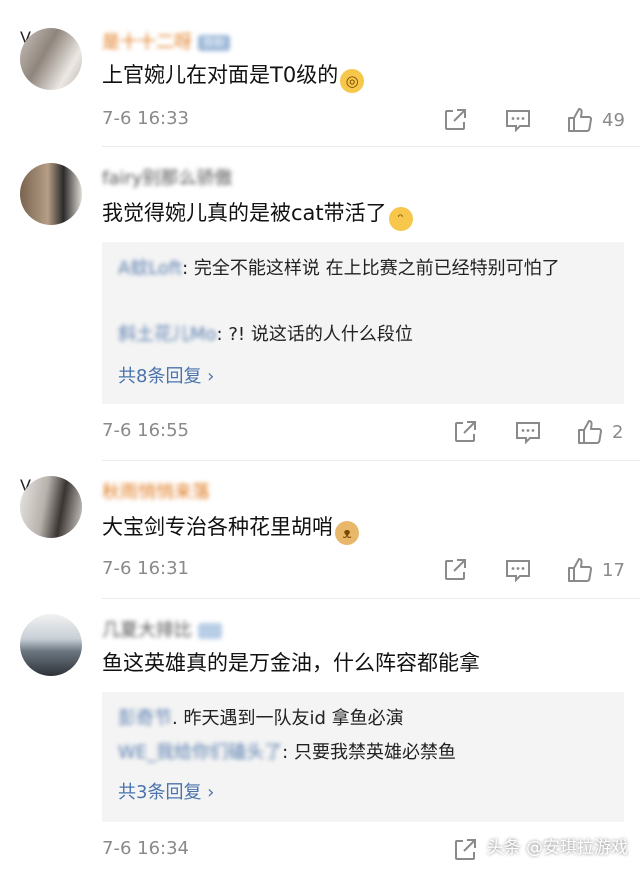  Describe the element at coordinates (145, 568) in the screenshot. I see `timestamp: 7-6 16:31` at that location.